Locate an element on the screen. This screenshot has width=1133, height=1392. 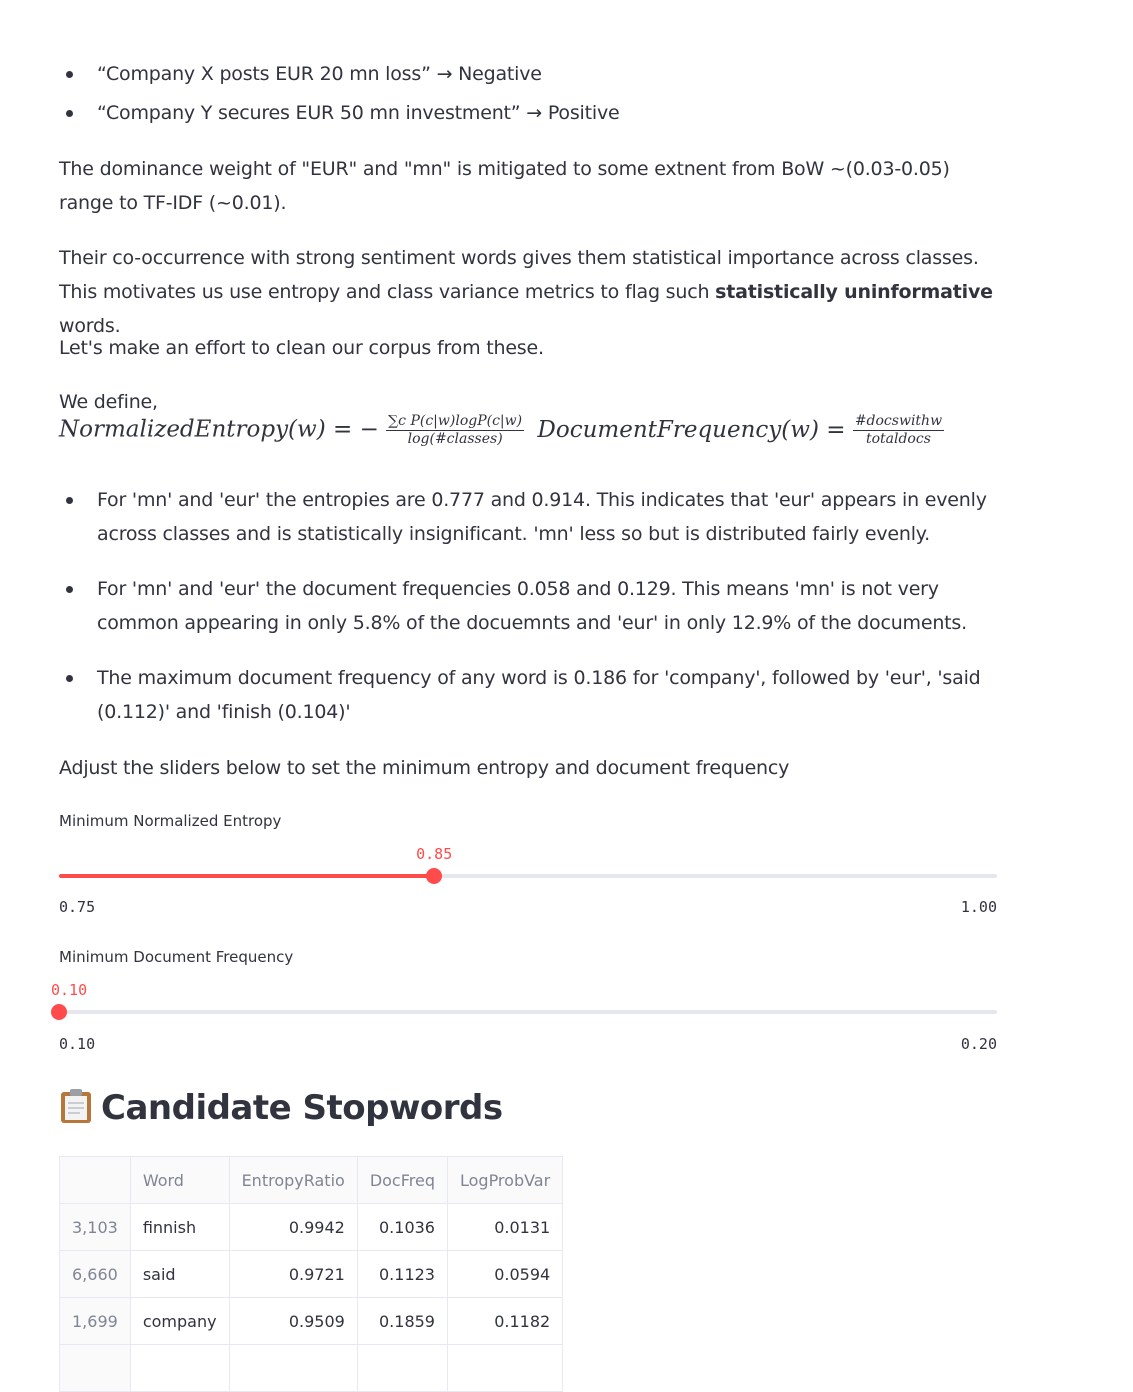
row-index: 6,660 is located at coordinates (95, 1274).